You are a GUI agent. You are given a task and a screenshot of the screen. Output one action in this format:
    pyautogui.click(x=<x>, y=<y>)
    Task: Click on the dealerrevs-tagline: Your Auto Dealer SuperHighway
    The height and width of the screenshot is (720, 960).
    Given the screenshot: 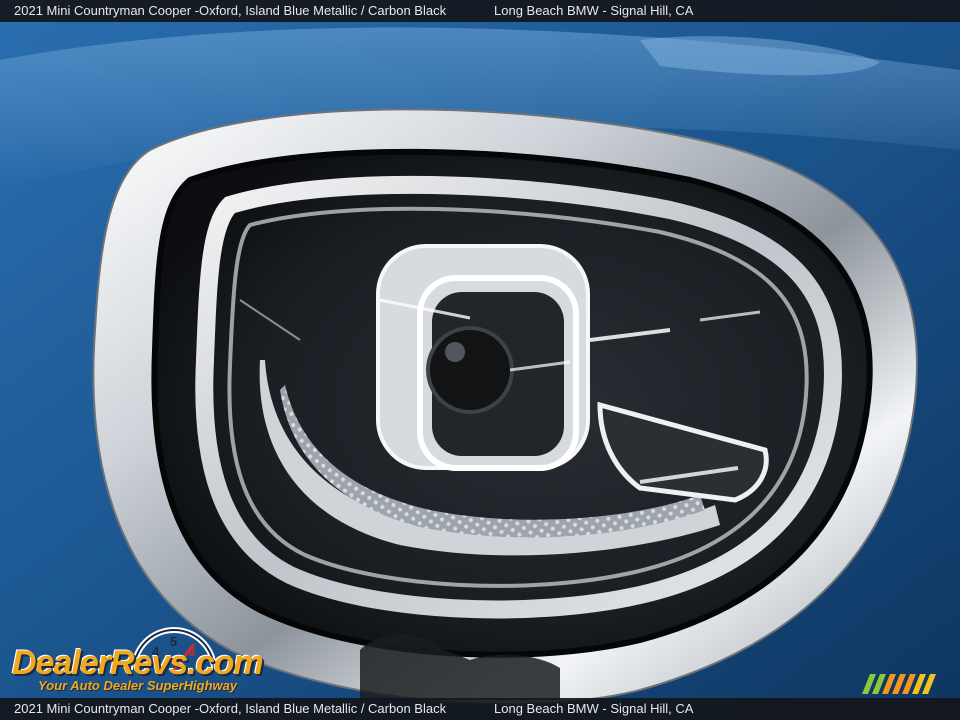 What is the action you would take?
    pyautogui.click(x=138, y=685)
    